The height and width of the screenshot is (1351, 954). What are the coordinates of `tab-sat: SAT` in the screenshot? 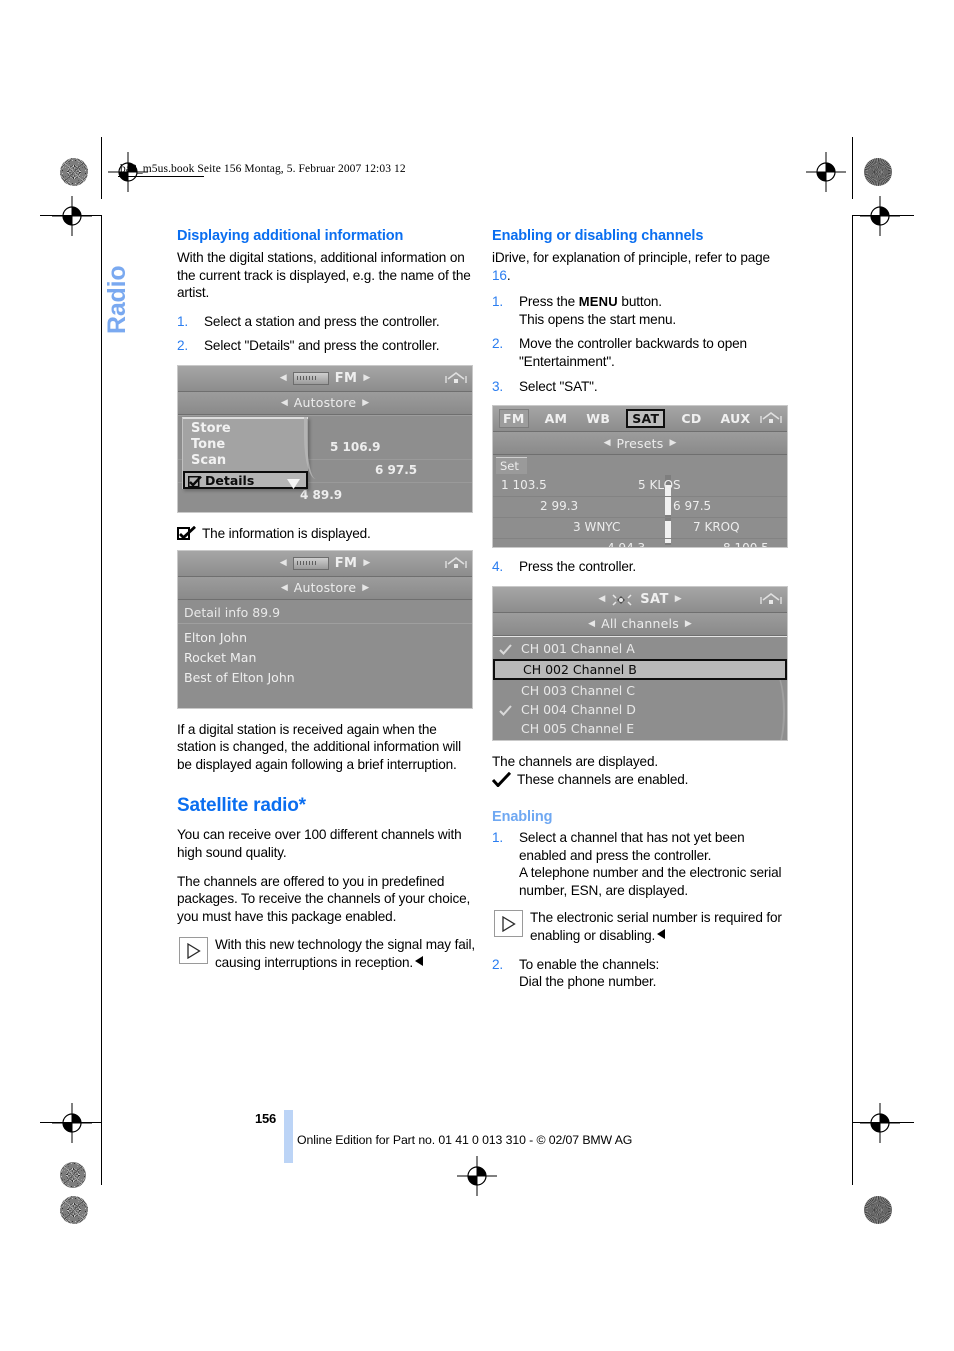 It's located at (646, 419).